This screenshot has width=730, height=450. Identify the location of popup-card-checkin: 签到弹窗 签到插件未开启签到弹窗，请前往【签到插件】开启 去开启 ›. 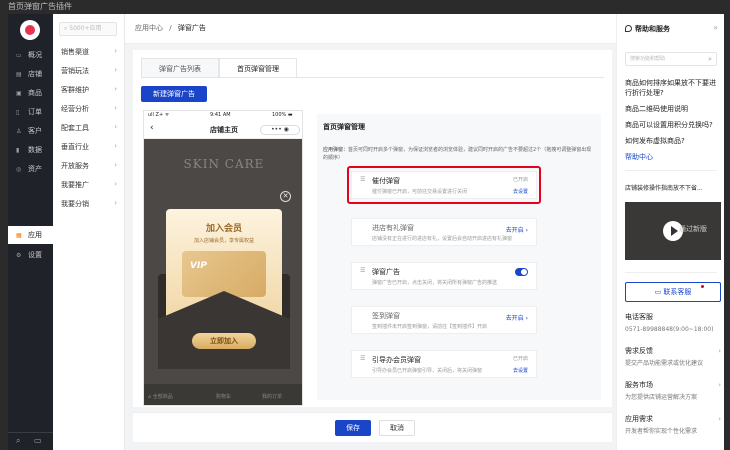
(444, 320).